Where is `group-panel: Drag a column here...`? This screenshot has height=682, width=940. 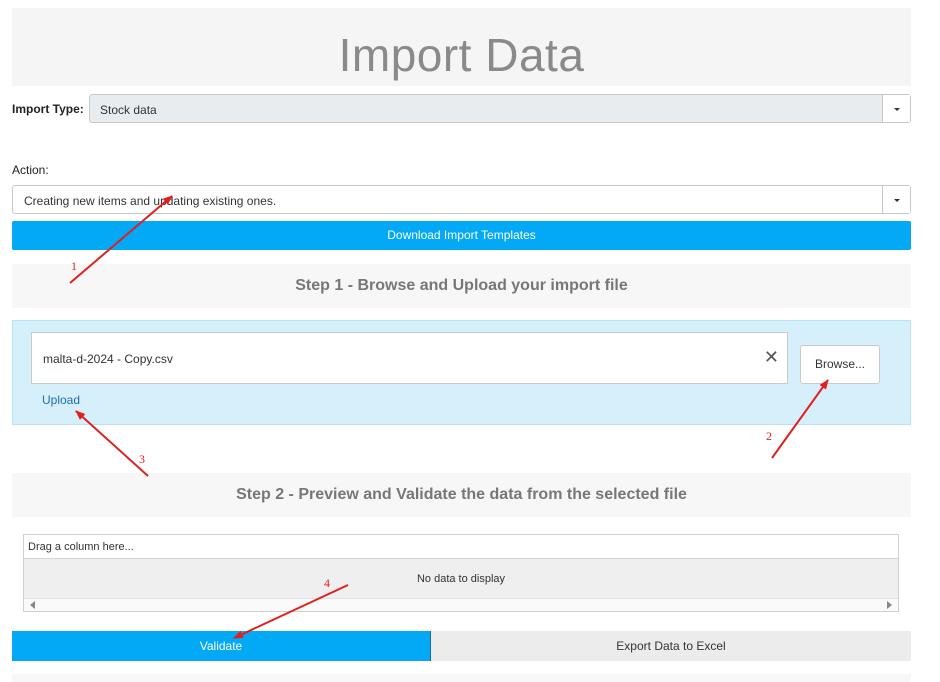 group-panel: Drag a column here... is located at coordinates (461, 547).